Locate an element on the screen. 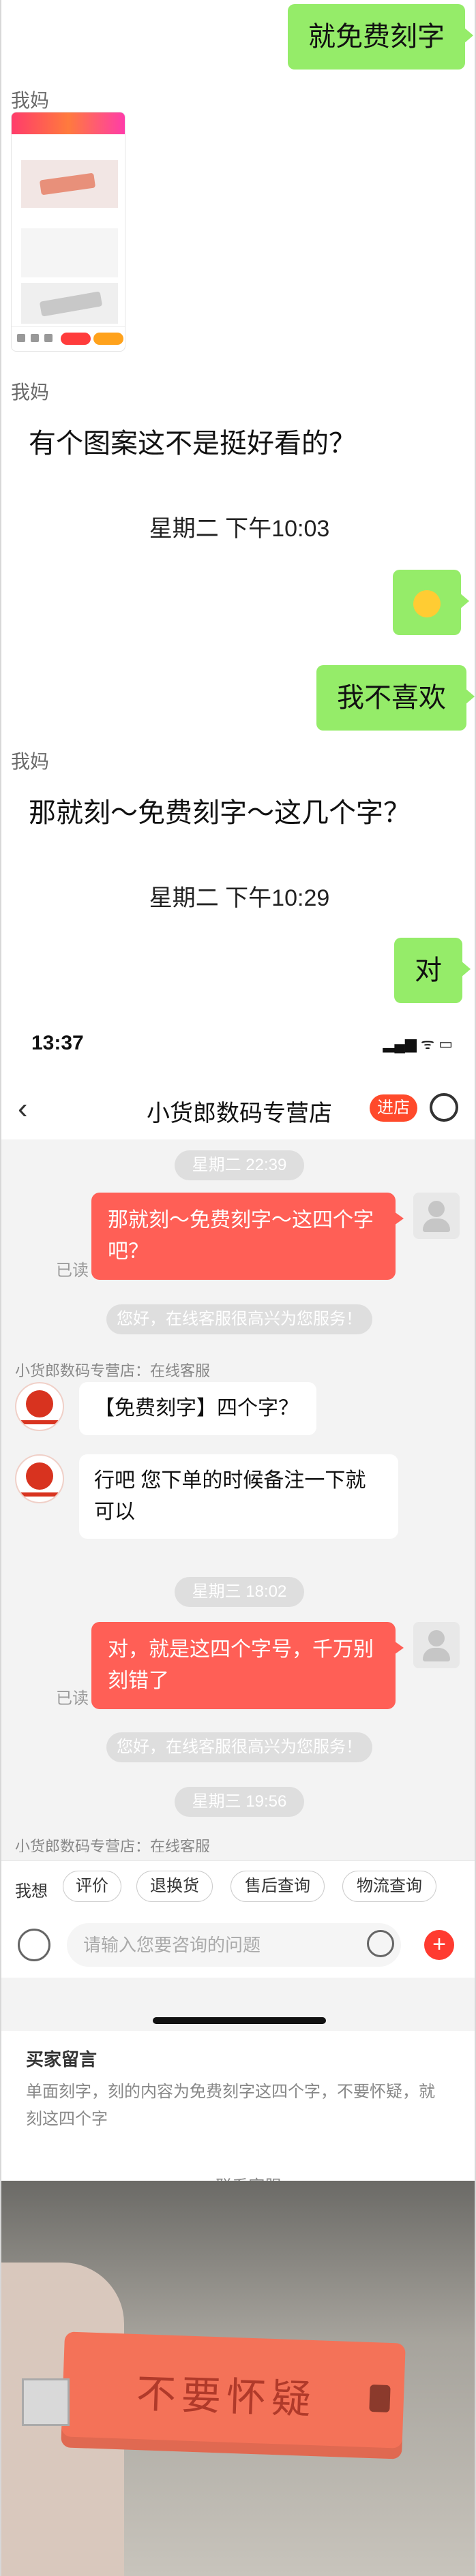  user-message-bubble: 那就刻～免费刻字～这四个字吧？ is located at coordinates (247, 1236).